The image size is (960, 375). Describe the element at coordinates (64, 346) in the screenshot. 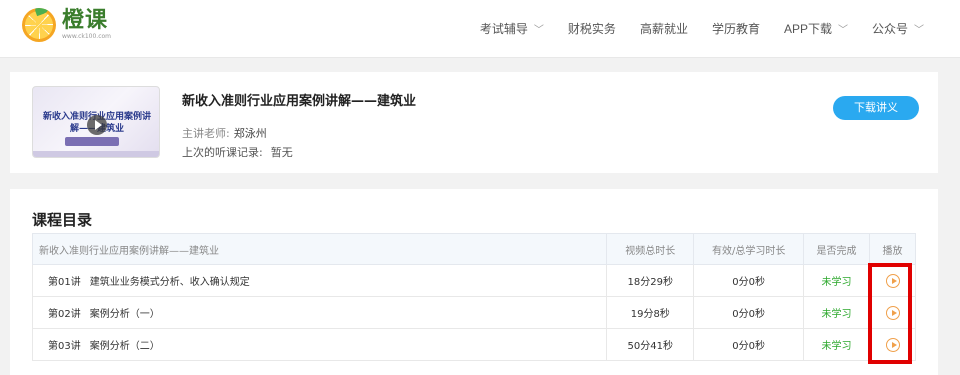

I see `lesson-number: 第03讲` at that location.